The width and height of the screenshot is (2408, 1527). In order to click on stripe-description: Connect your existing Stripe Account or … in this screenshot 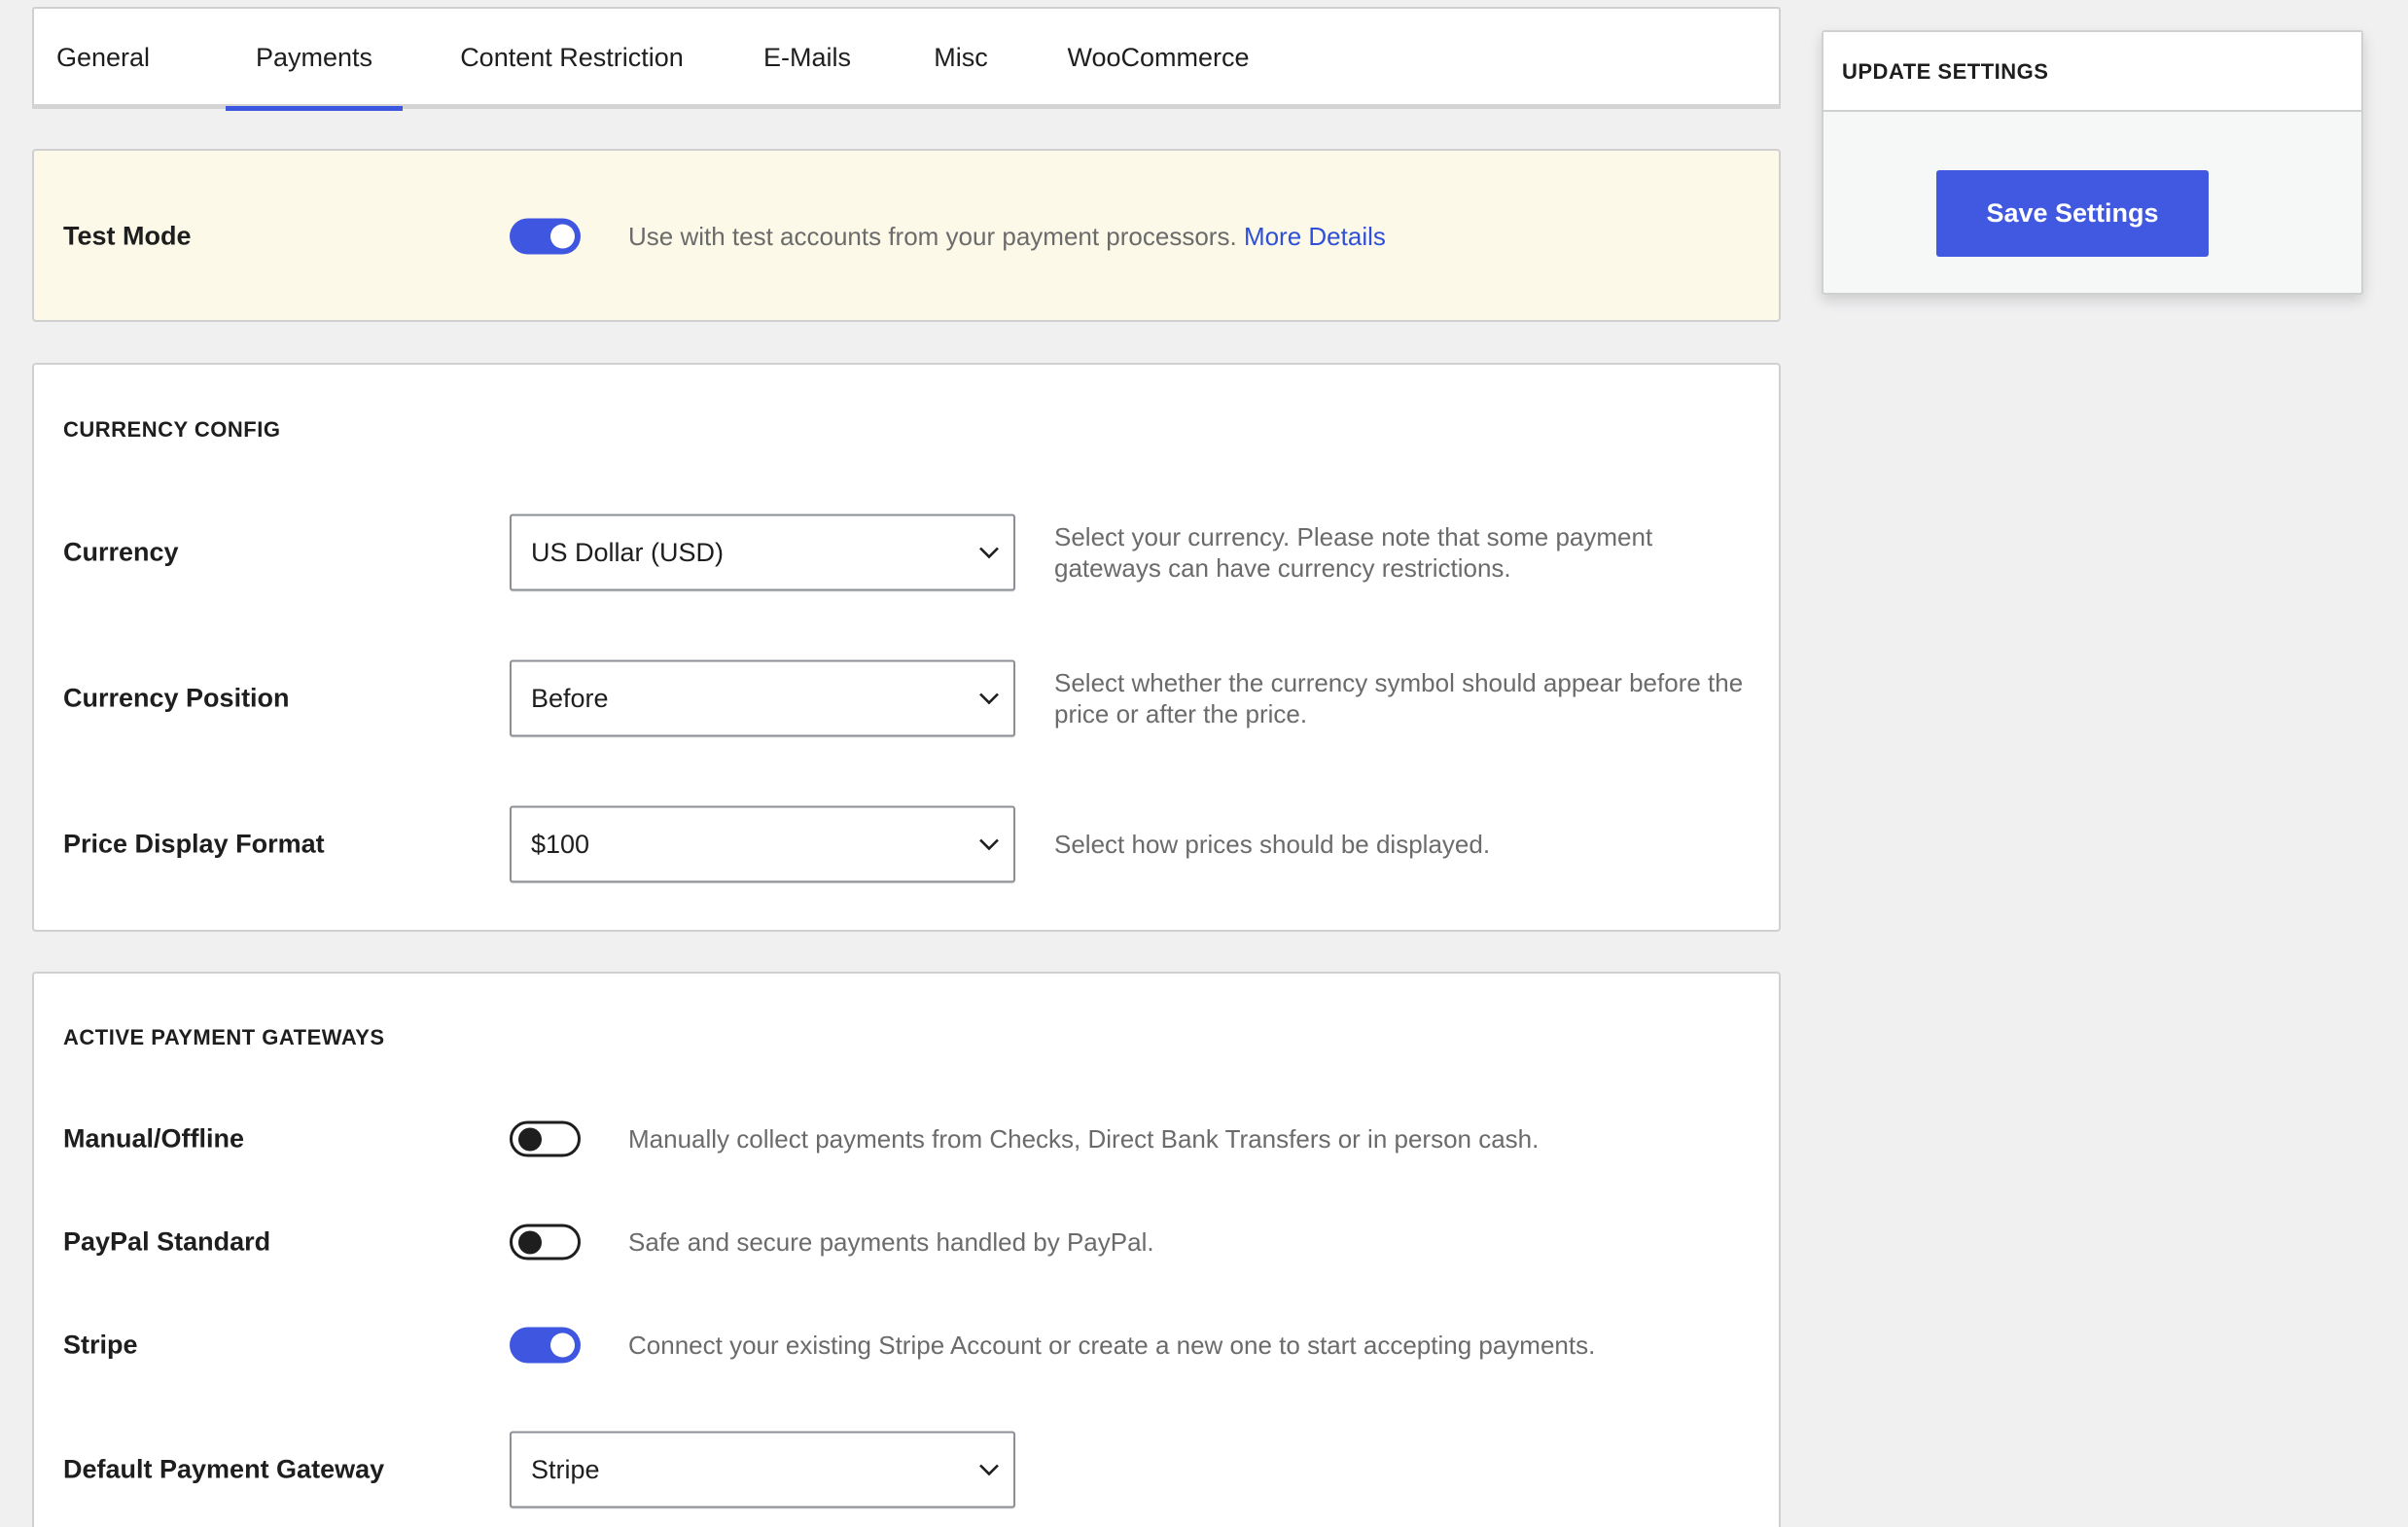, I will do `click(1112, 1345)`.